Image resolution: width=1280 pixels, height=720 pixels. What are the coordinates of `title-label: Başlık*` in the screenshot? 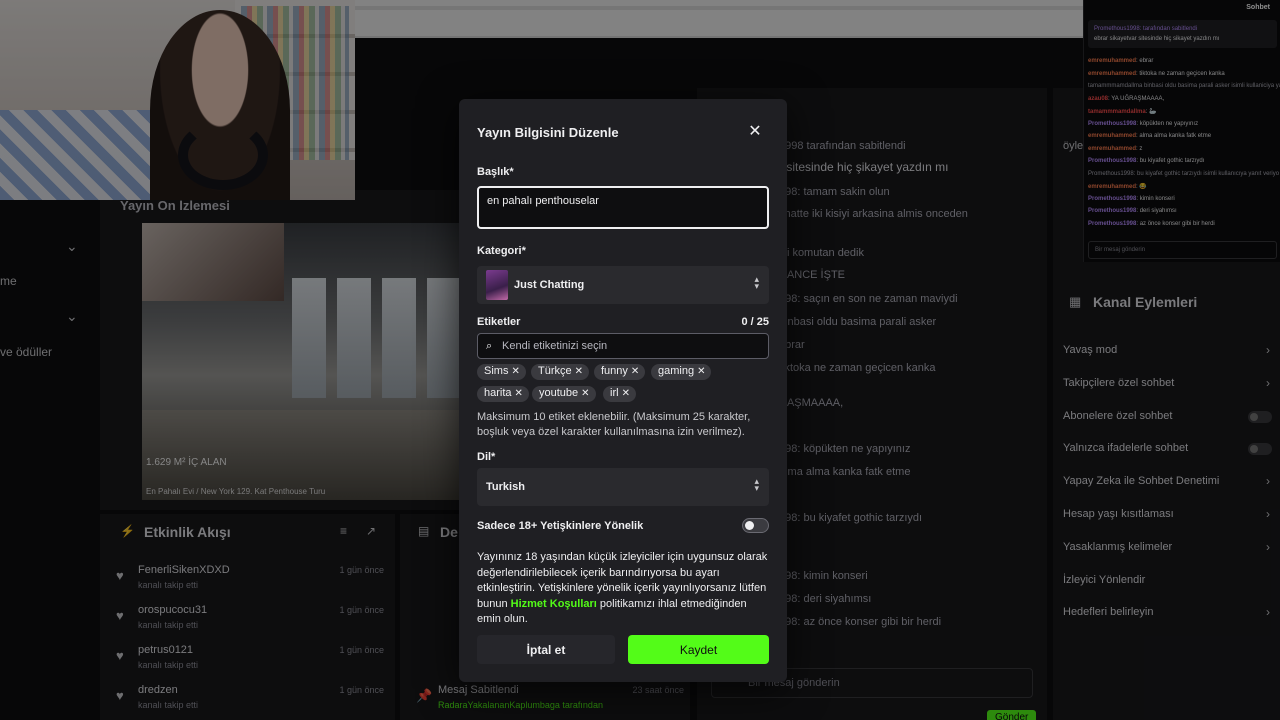 It's located at (495, 172).